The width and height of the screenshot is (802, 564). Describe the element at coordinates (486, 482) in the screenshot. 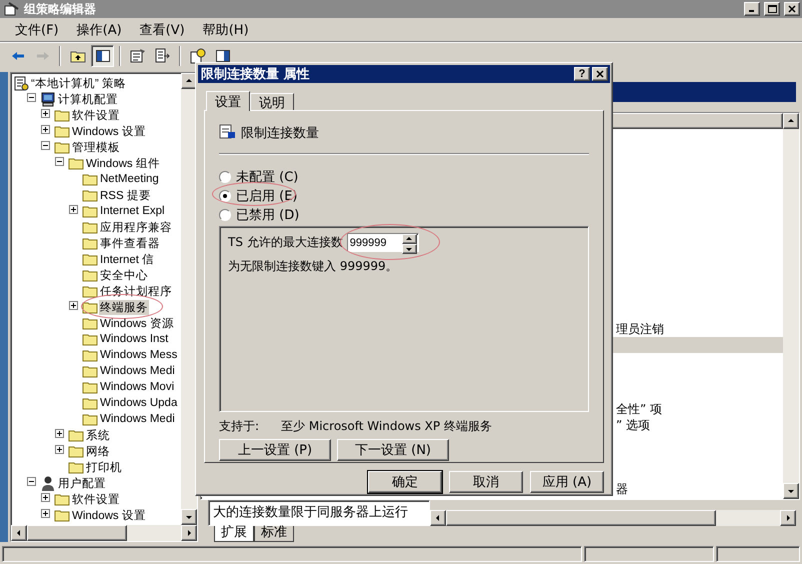

I see `dialog-button: 取消` at that location.